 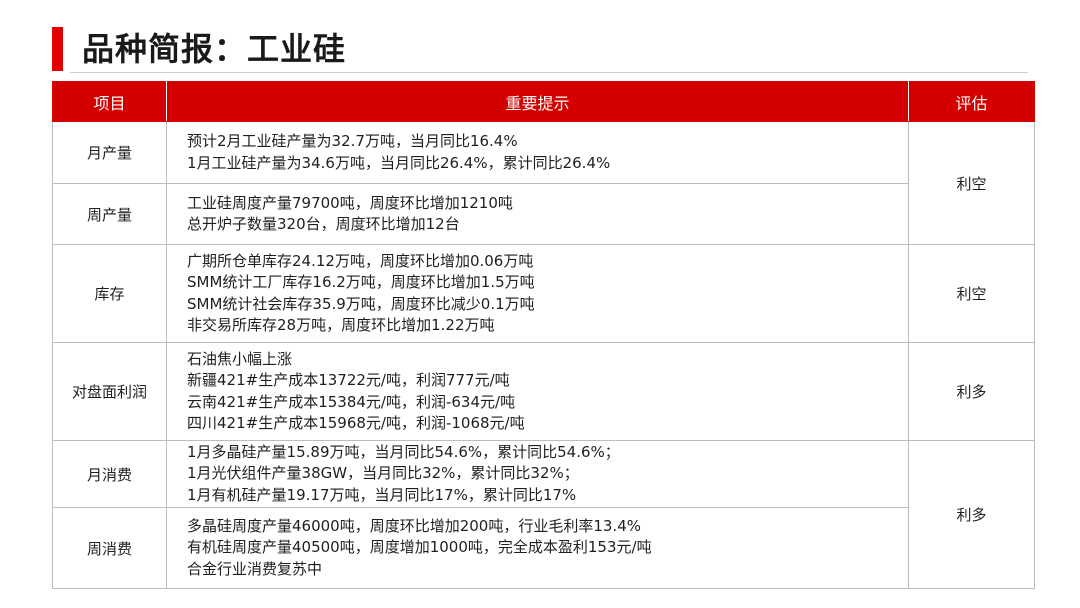 I want to click on tip-line: 四川421#生产成本15968元/吨，利润-1068元/吨, so click(x=356, y=423).